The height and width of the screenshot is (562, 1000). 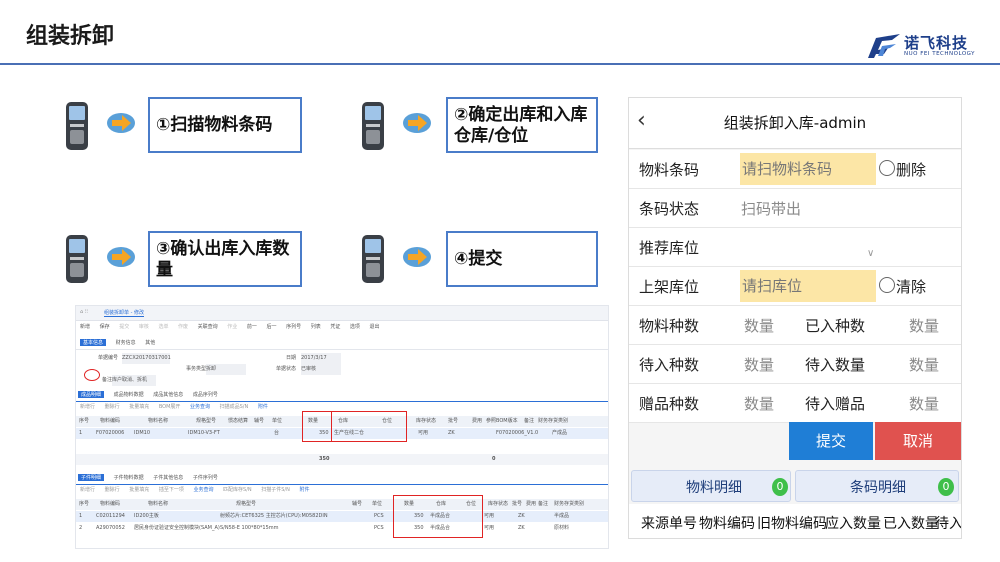 I want to click on tab-product-data: 成品物料数据, so click(x=129, y=394).